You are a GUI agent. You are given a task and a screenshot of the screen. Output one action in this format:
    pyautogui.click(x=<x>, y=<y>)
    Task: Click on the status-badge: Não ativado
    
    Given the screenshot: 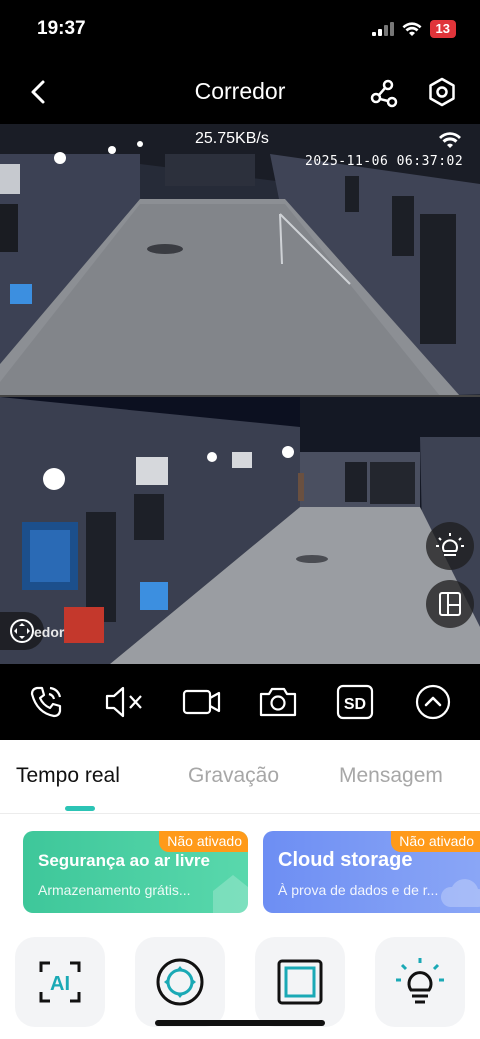 What is the action you would take?
    pyautogui.click(x=203, y=841)
    